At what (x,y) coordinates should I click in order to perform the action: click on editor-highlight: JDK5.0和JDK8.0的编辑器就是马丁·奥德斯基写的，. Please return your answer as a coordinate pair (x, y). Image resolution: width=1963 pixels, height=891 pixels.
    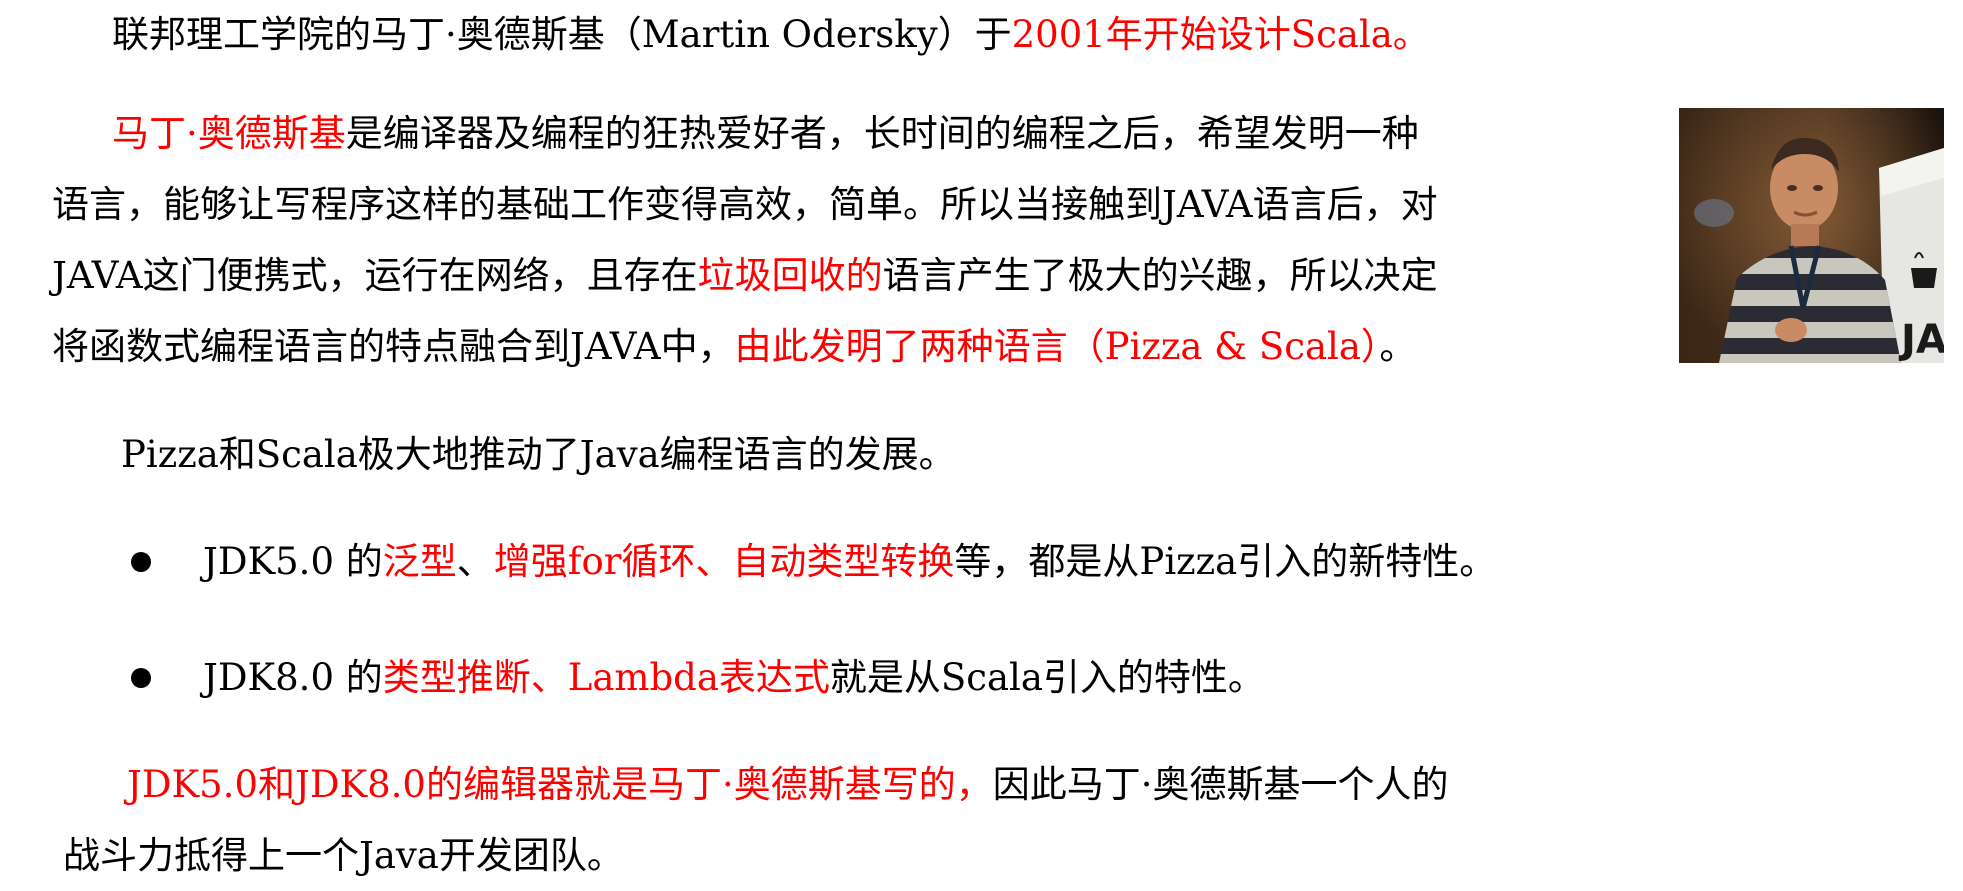
    Looking at the image, I should click on (560, 784).